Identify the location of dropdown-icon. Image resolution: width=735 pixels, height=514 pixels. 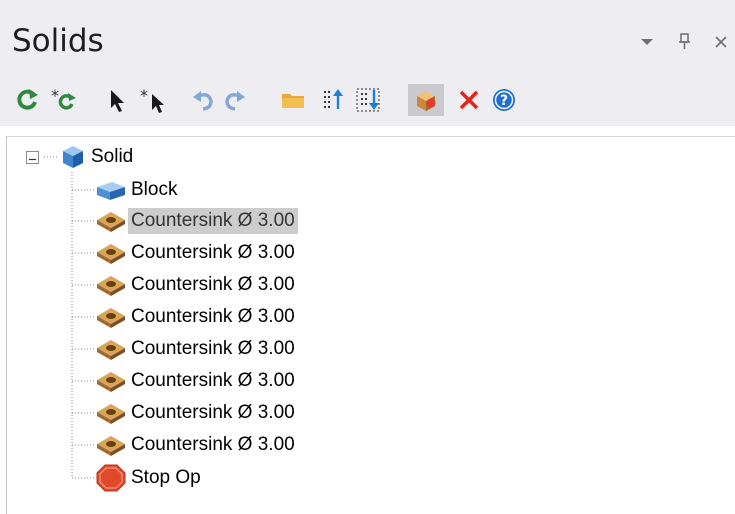
(647, 42).